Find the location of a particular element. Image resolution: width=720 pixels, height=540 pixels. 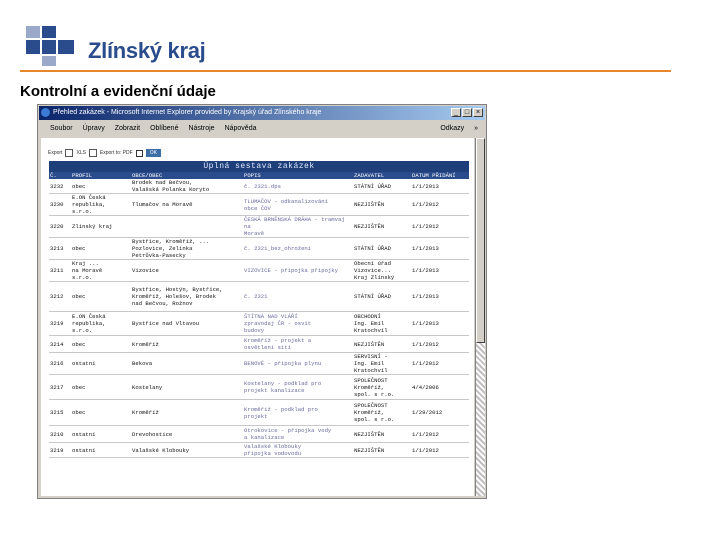

table-cell: 4/4/2006 is located at coordinates (440, 387).